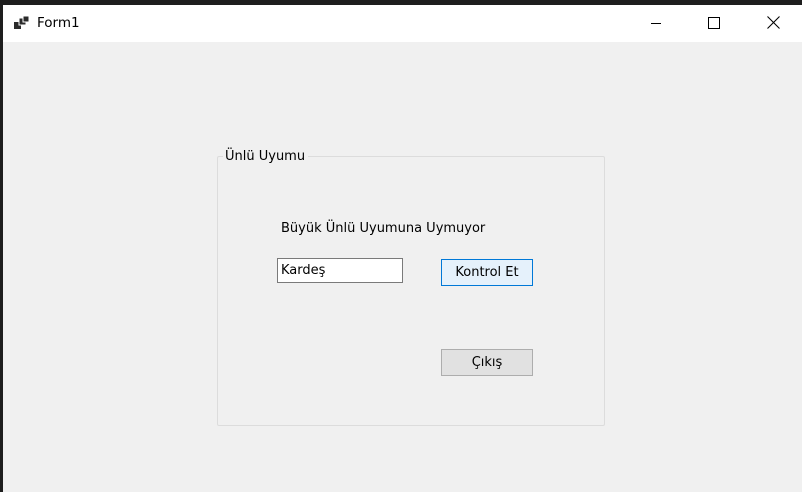 This screenshot has height=492, width=802. Describe the element at coordinates (402, 23) in the screenshot. I see `title-bar: Form1` at that location.